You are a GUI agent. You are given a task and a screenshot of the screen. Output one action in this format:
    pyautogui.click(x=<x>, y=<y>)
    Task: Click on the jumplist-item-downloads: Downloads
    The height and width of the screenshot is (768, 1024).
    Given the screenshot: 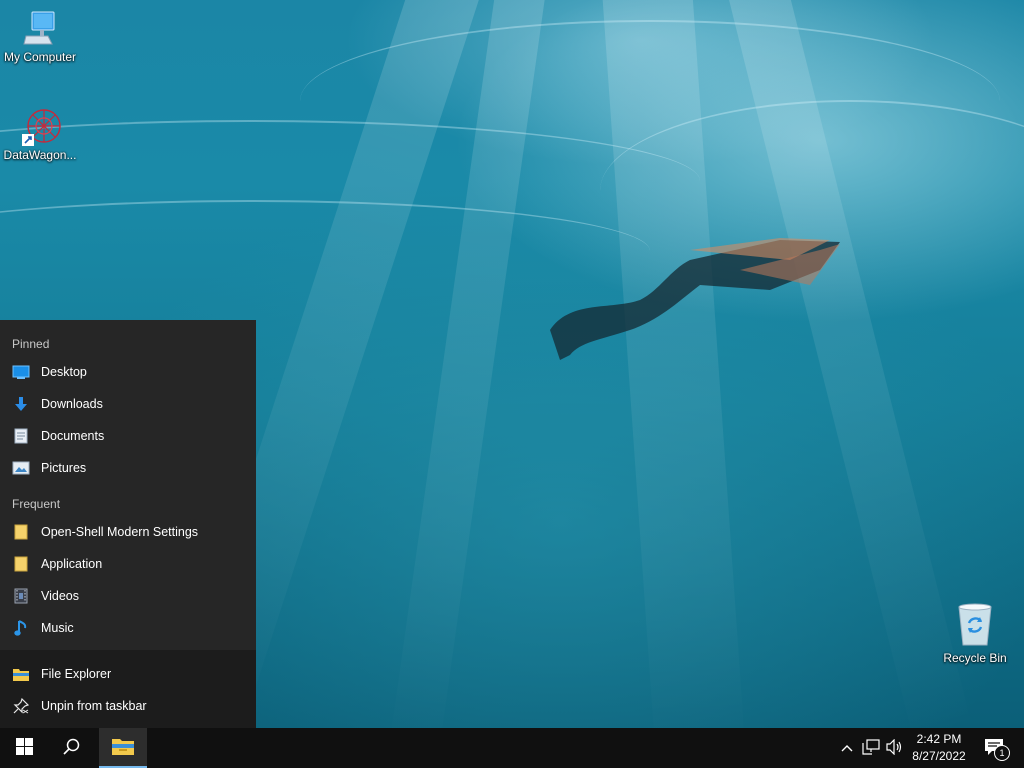 What is the action you would take?
    pyautogui.click(x=128, y=404)
    